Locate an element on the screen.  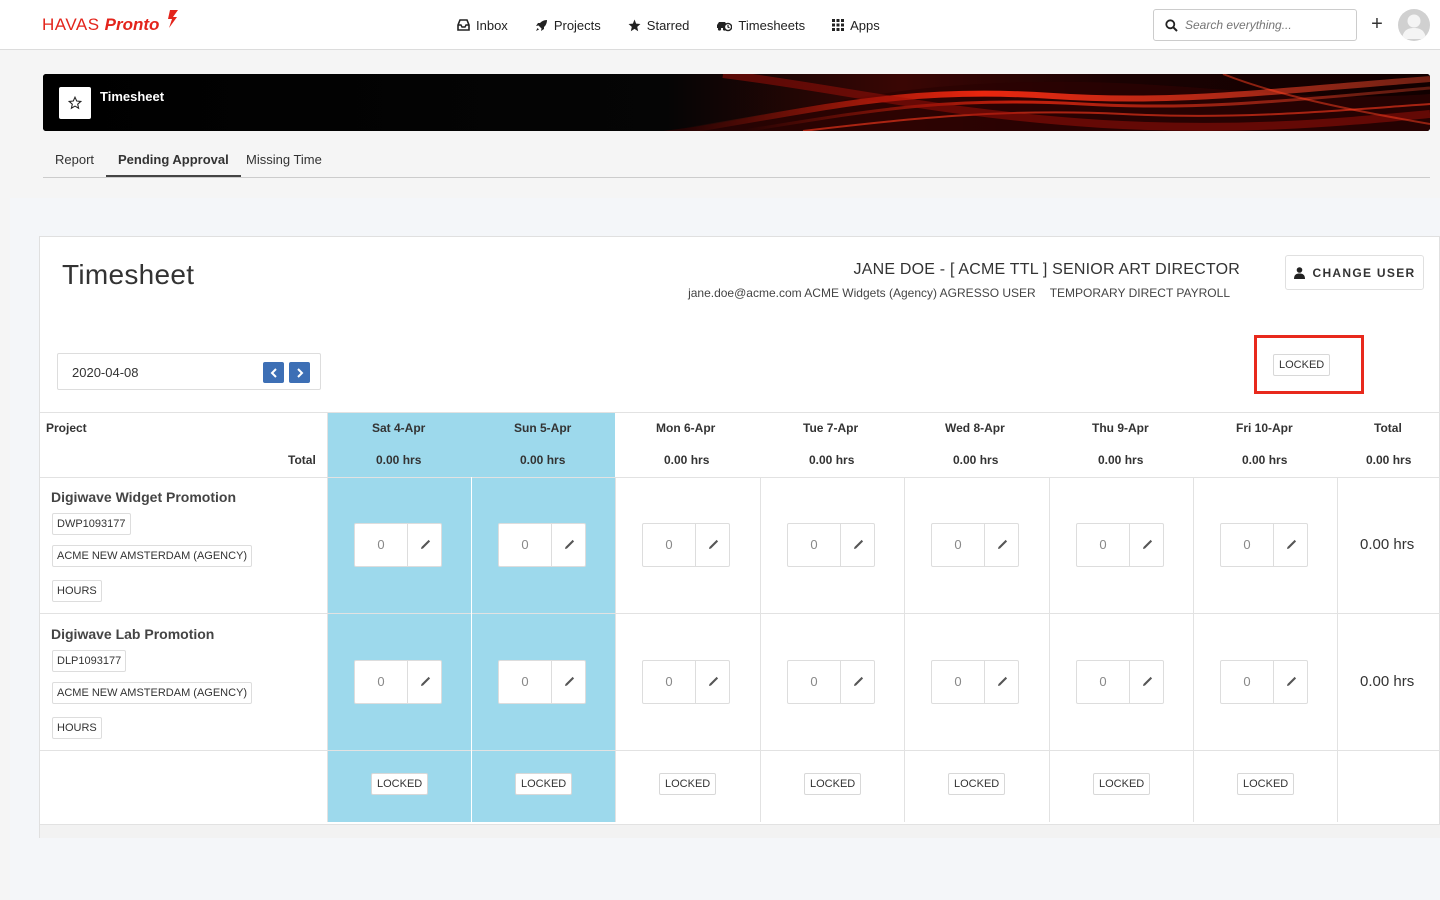
search-input is located at coordinates (1267, 25).